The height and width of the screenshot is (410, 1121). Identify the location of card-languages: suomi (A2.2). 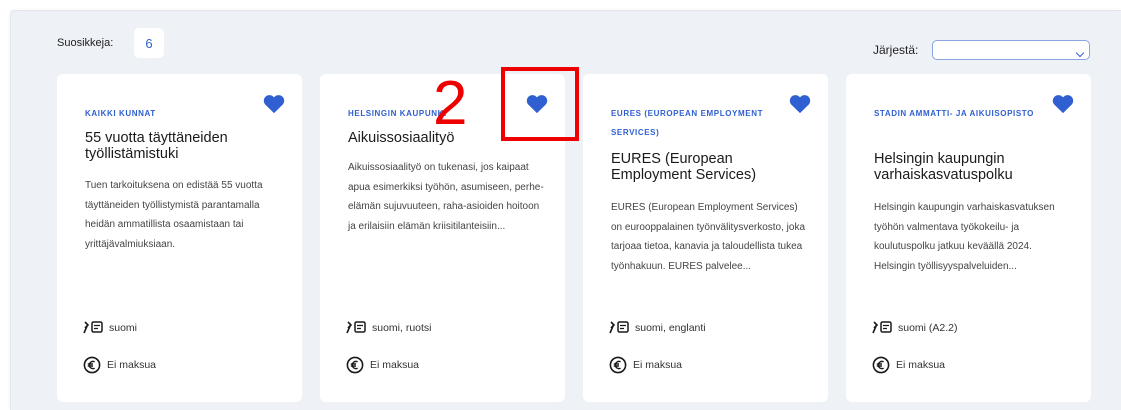
(915, 328).